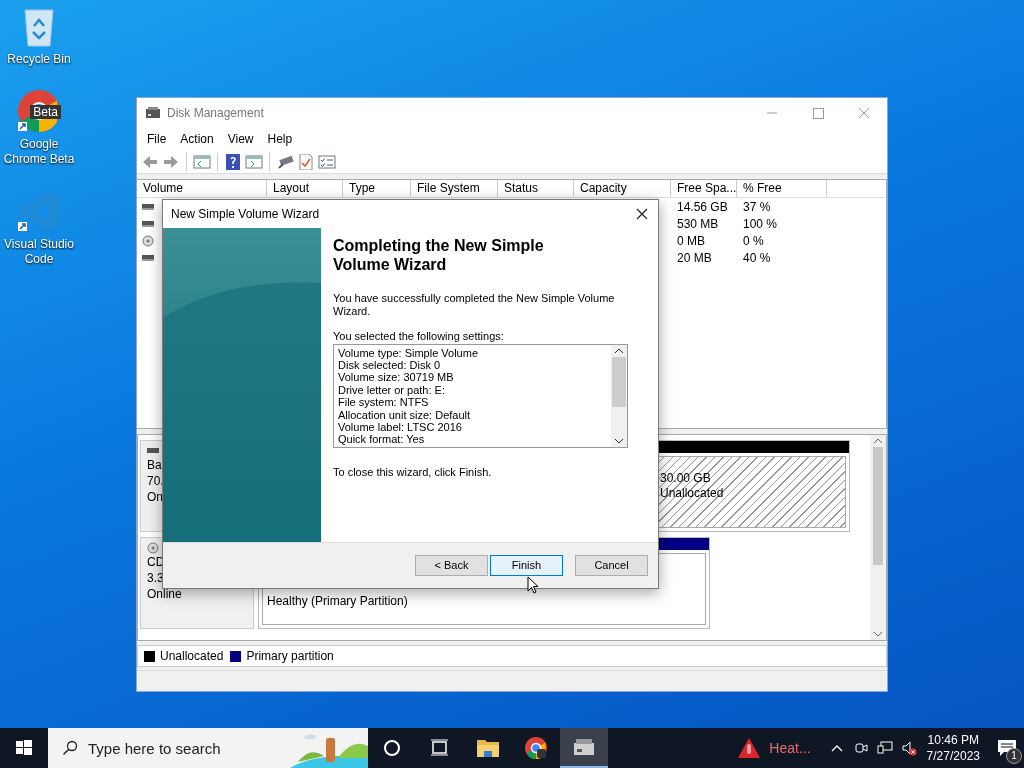  Describe the element at coordinates (39, 211) in the screenshot. I see `code-editor-icon` at that location.